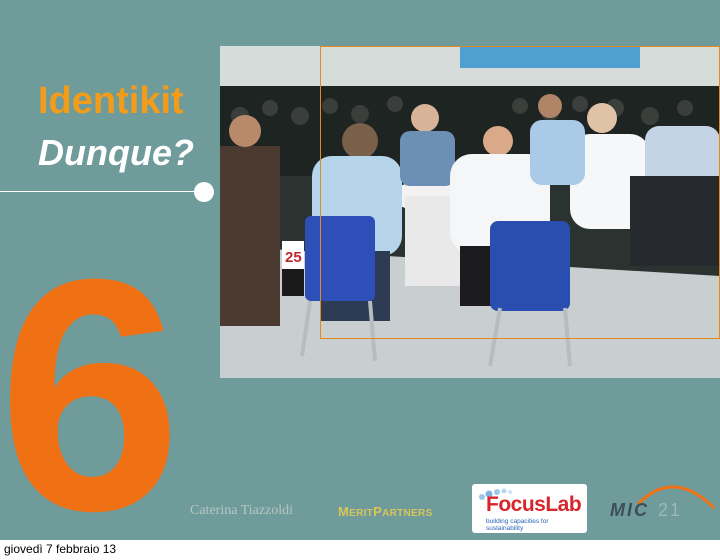 The width and height of the screenshot is (720, 560). Describe the element at coordinates (91, 375) in the screenshot. I see `section-number: 6` at that location.